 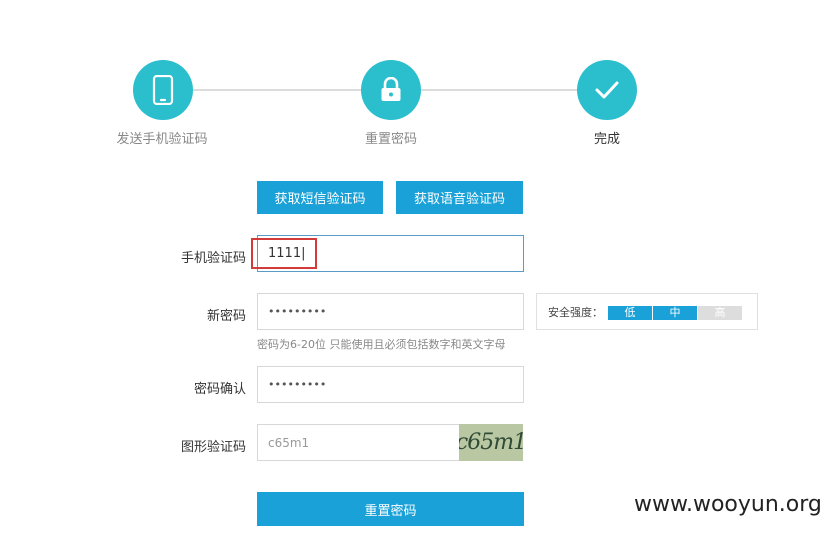 I want to click on captcha-label: 图形验证码, so click(x=213, y=447).